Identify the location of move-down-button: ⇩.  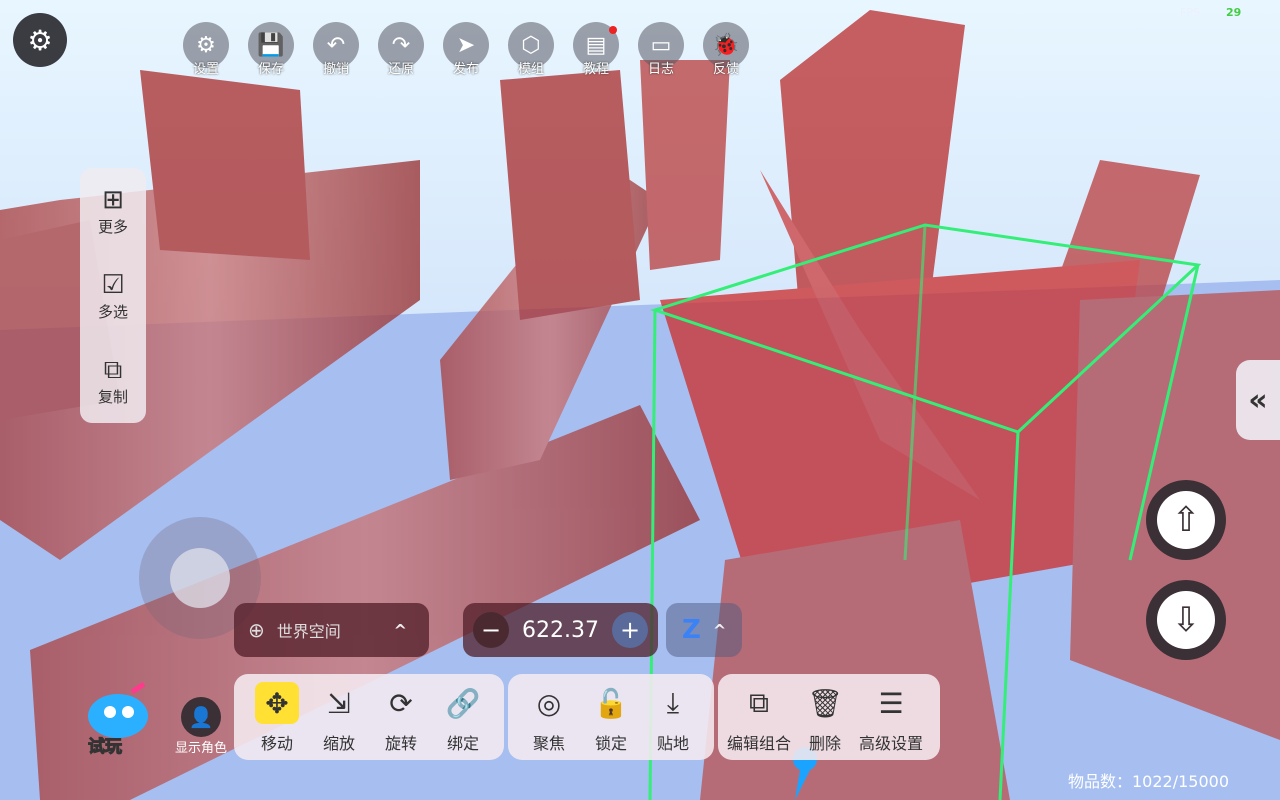
(1186, 620).